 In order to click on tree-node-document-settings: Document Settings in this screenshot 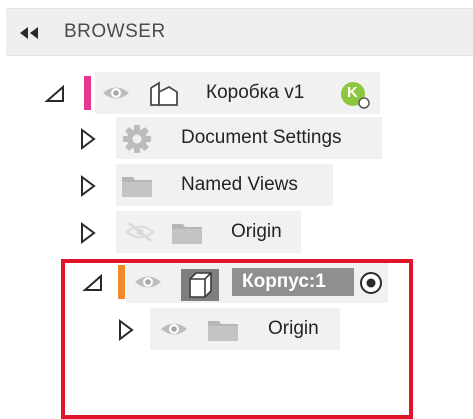, I will do `click(236, 138)`.